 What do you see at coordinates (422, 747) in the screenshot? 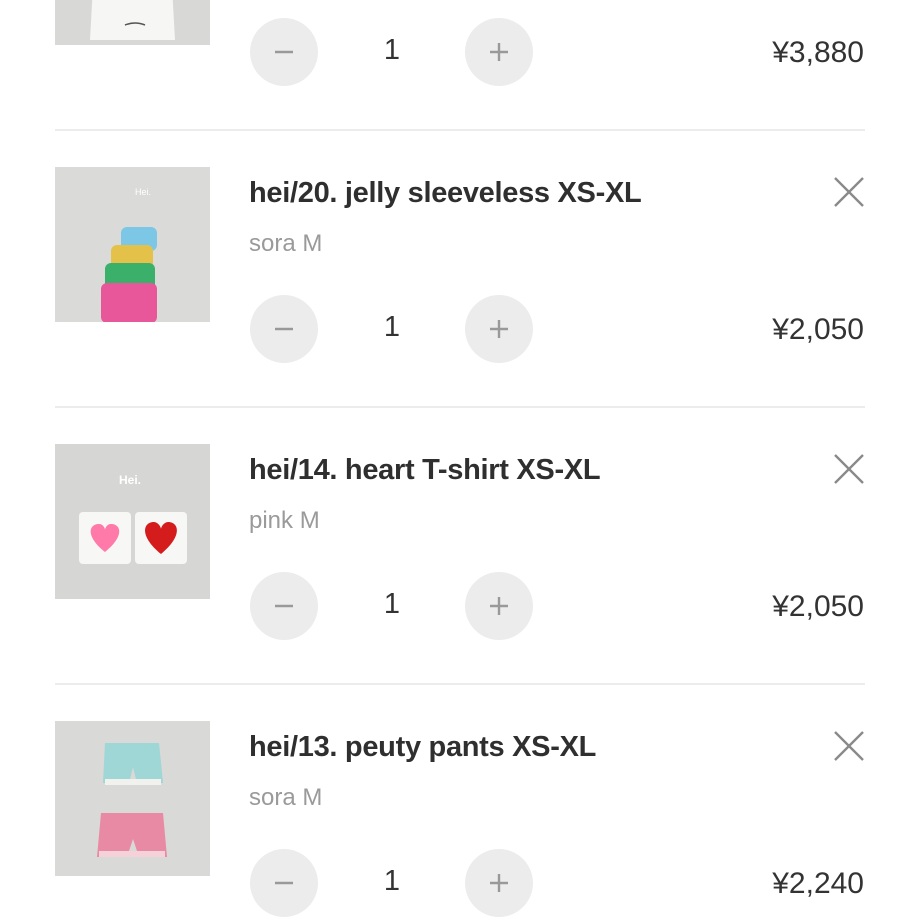
I see `product-title: hei/13. peuty pants XS-XL` at bounding box center [422, 747].